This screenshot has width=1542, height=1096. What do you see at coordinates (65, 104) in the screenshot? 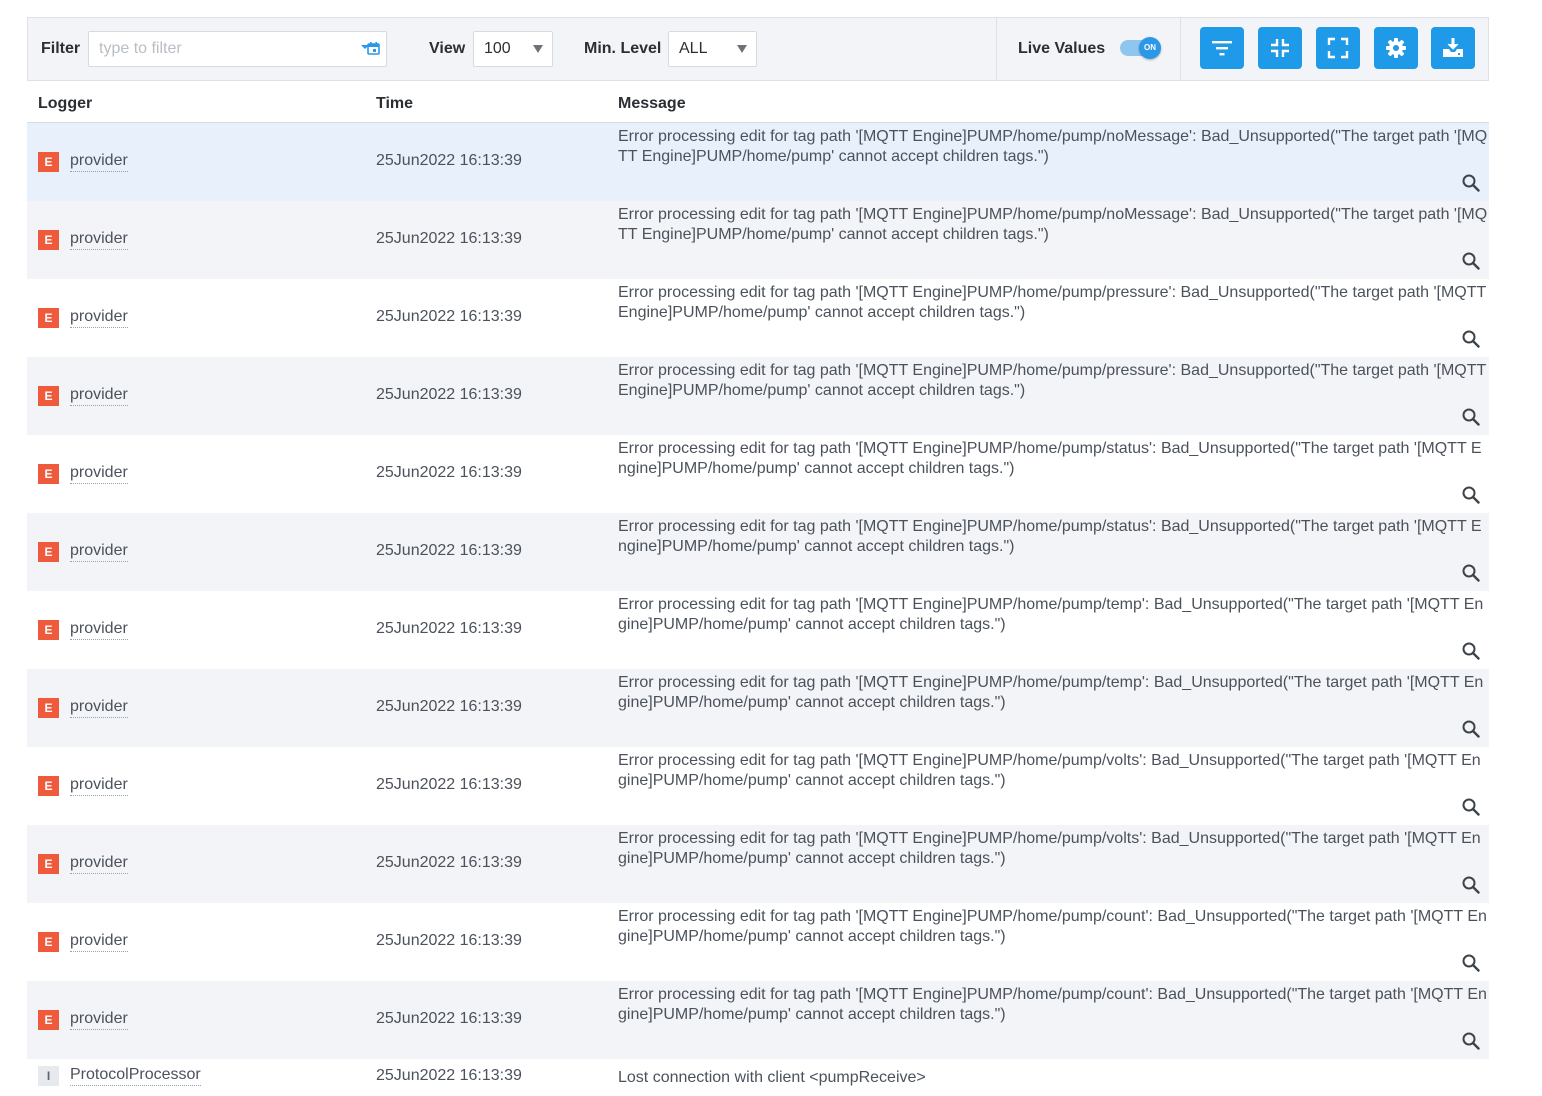
I see `column-header-logger: Logger` at bounding box center [65, 104].